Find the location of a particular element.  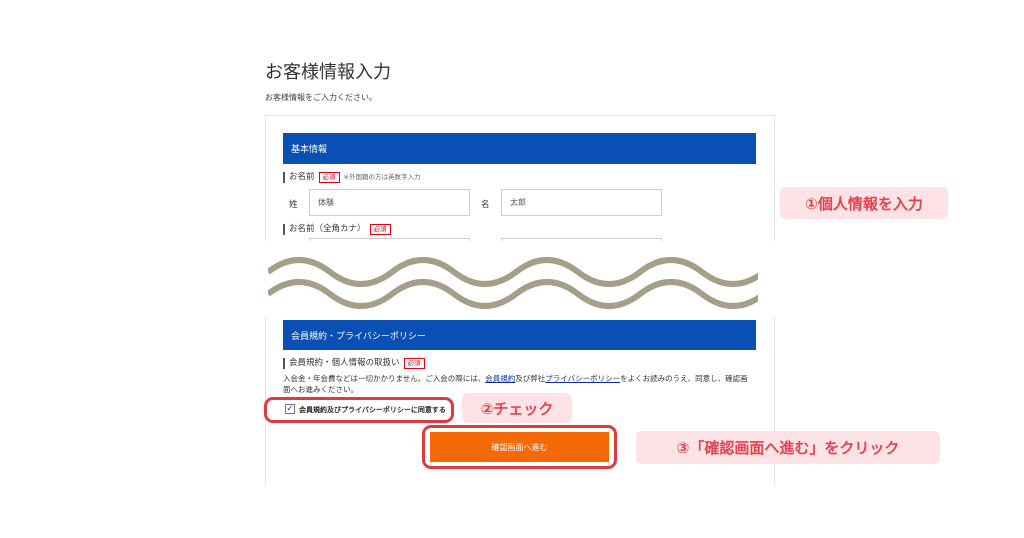

page-description: お客様情報をご入力ください。 is located at coordinates (321, 97).